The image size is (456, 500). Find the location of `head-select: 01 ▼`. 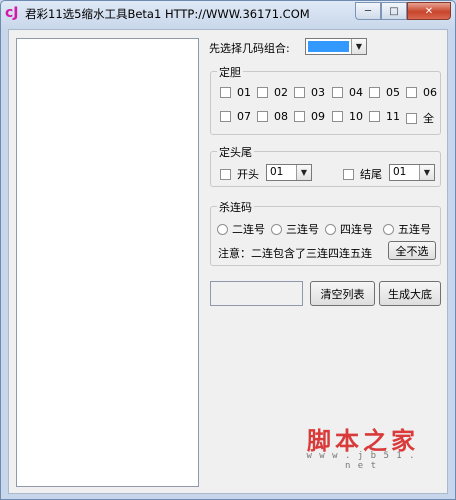

head-select: 01 ▼ is located at coordinates (289, 172).